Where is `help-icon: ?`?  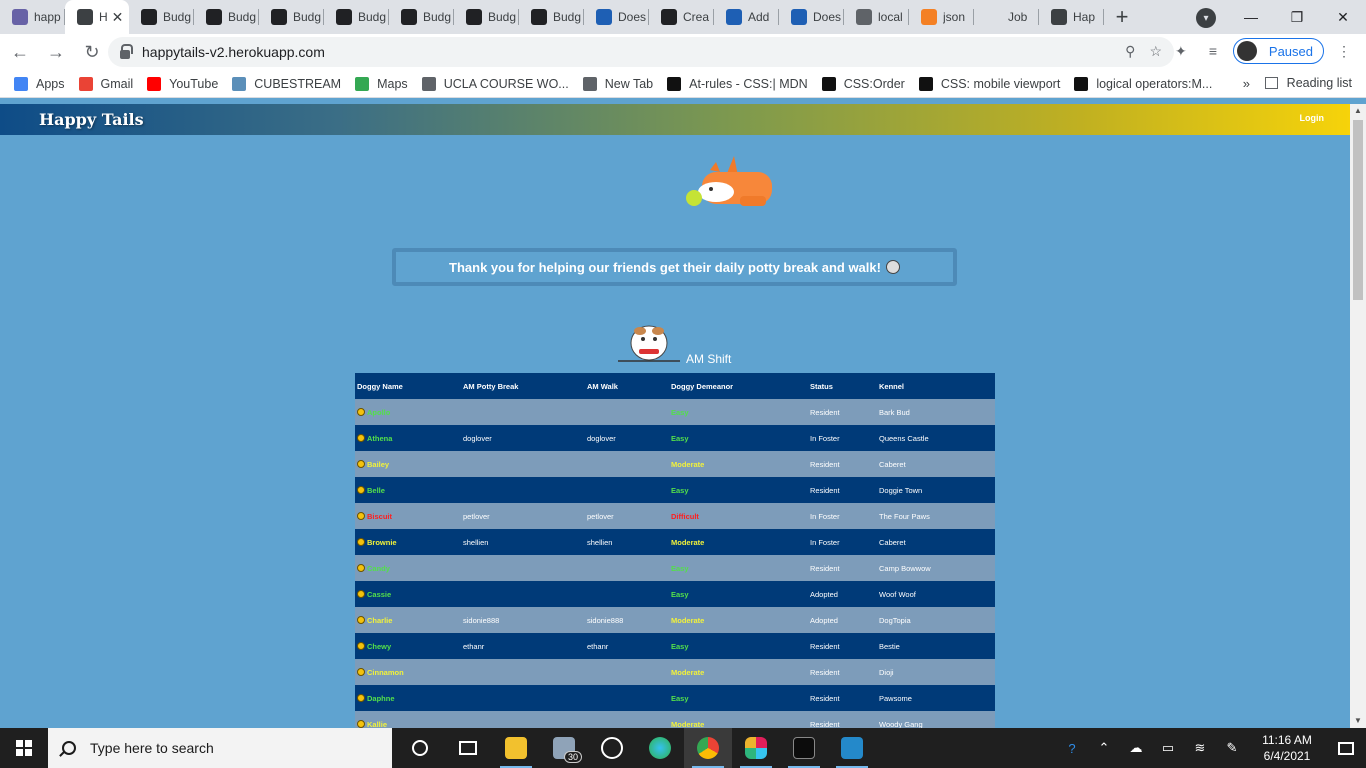 help-icon: ? is located at coordinates (1072, 748).